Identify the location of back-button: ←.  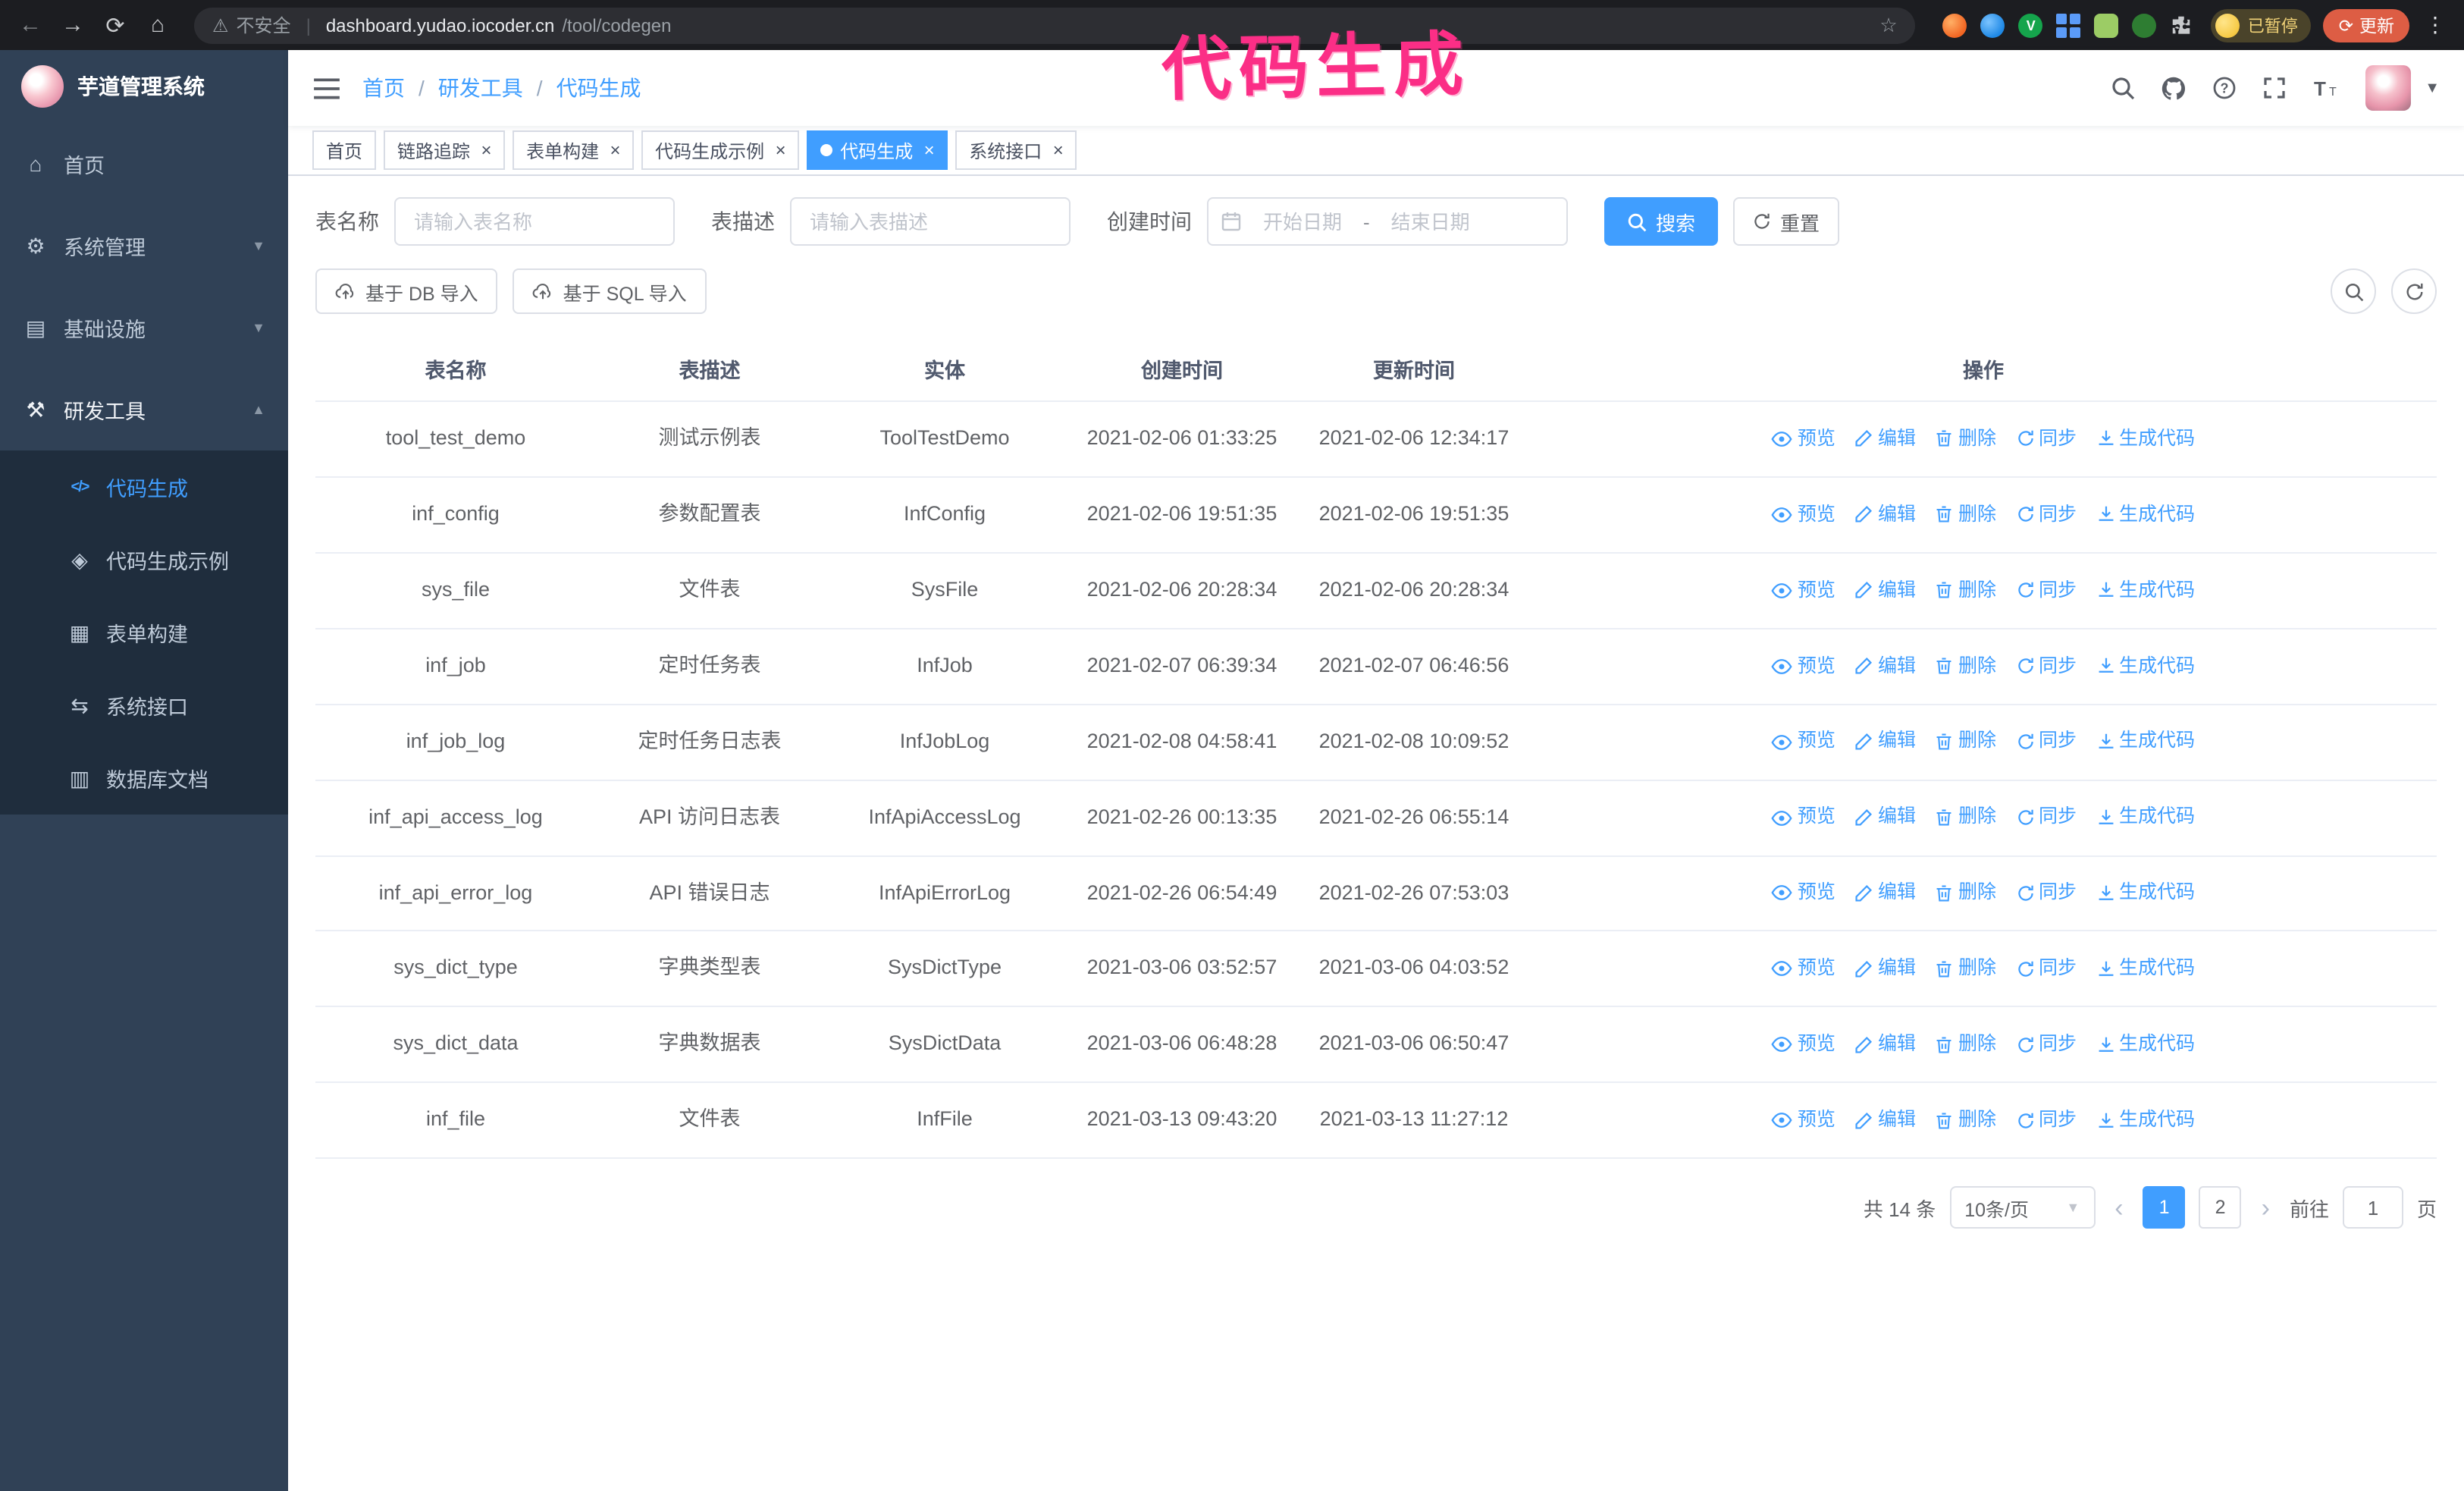
(30, 25).